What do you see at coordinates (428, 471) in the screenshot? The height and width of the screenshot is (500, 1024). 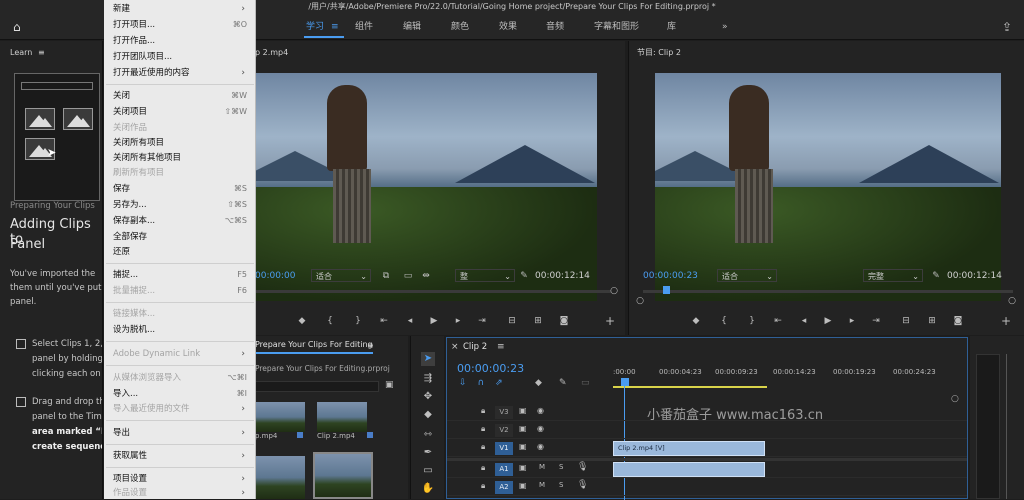 I see `rectangle-tool-icon: ▭` at bounding box center [428, 471].